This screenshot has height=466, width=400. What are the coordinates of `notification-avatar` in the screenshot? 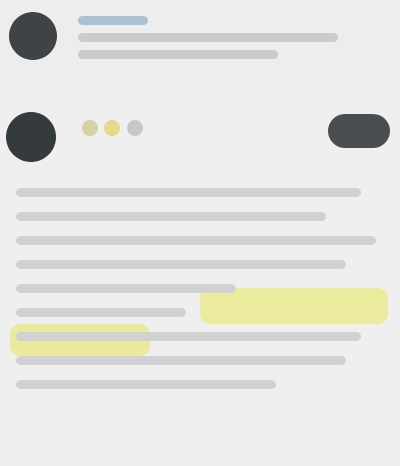 It's located at (33, 36).